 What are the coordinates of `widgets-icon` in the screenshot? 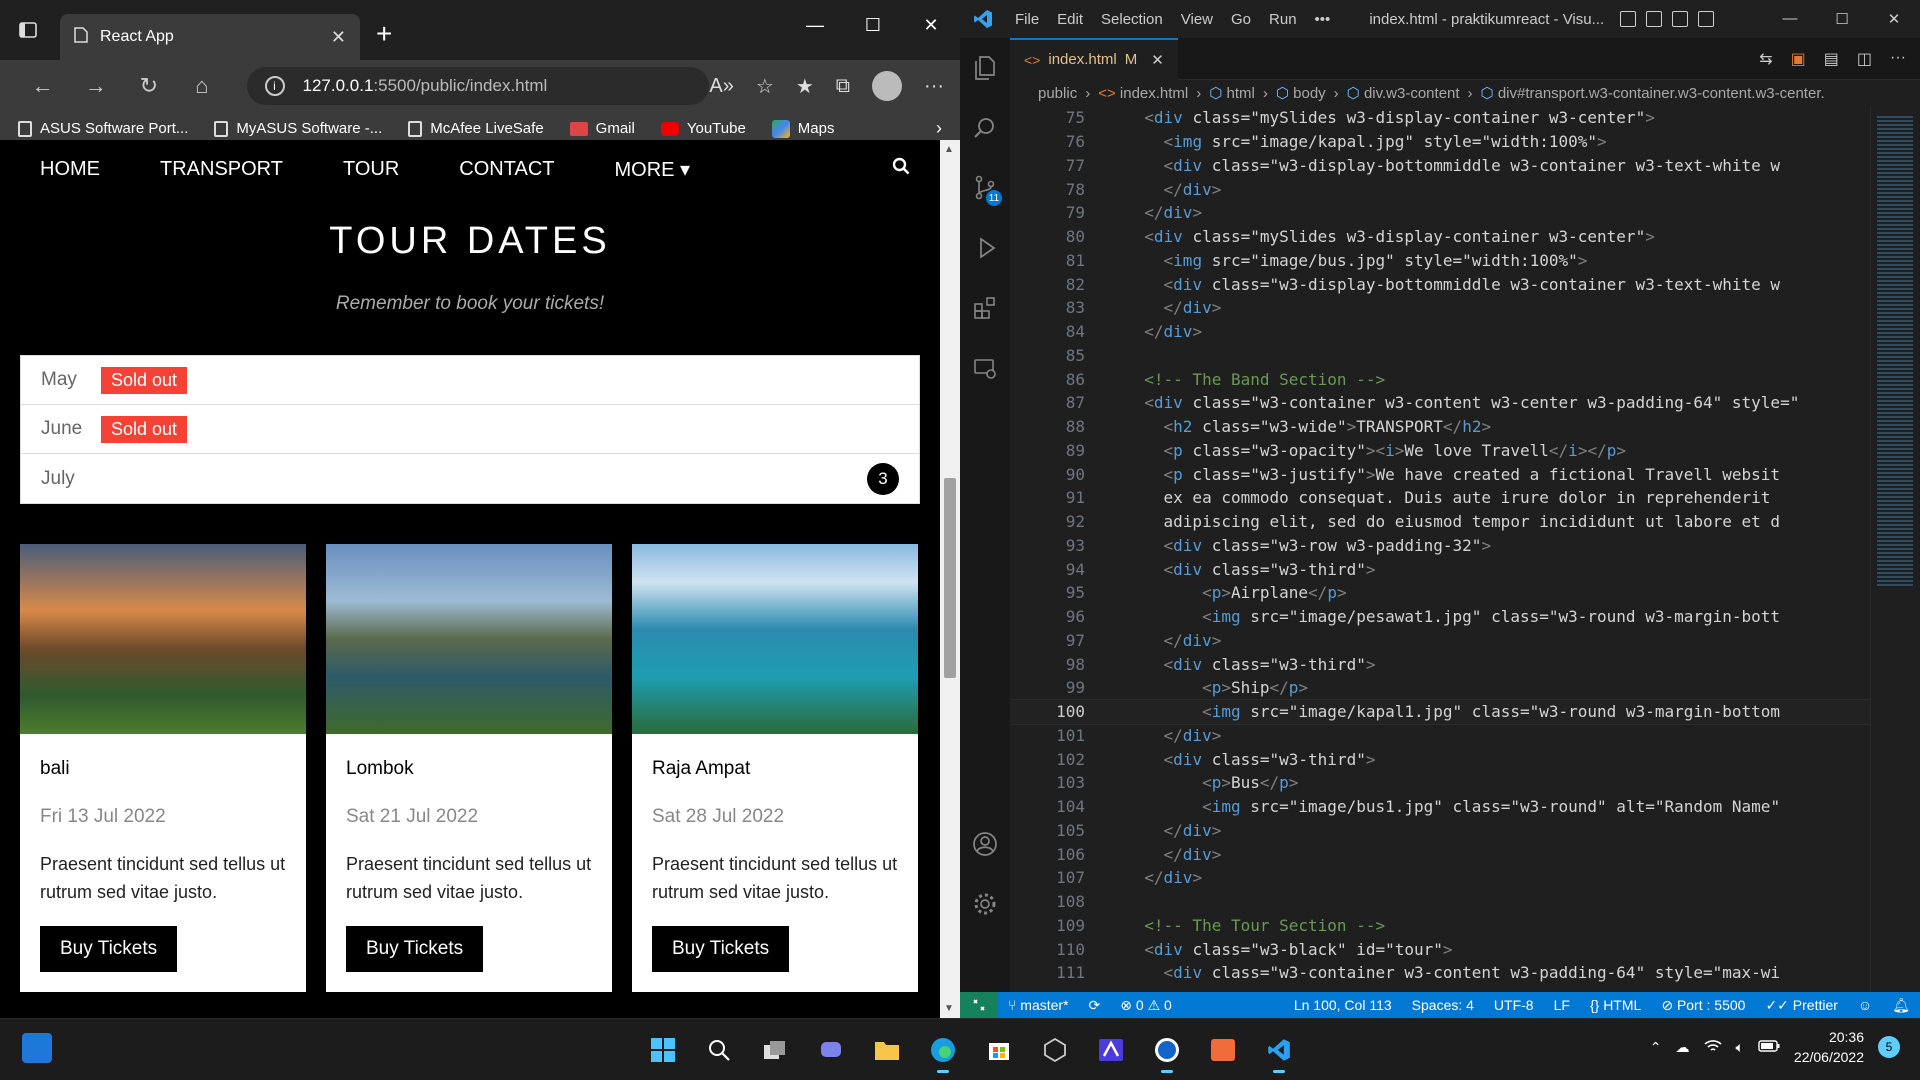 It's located at (37, 1048).